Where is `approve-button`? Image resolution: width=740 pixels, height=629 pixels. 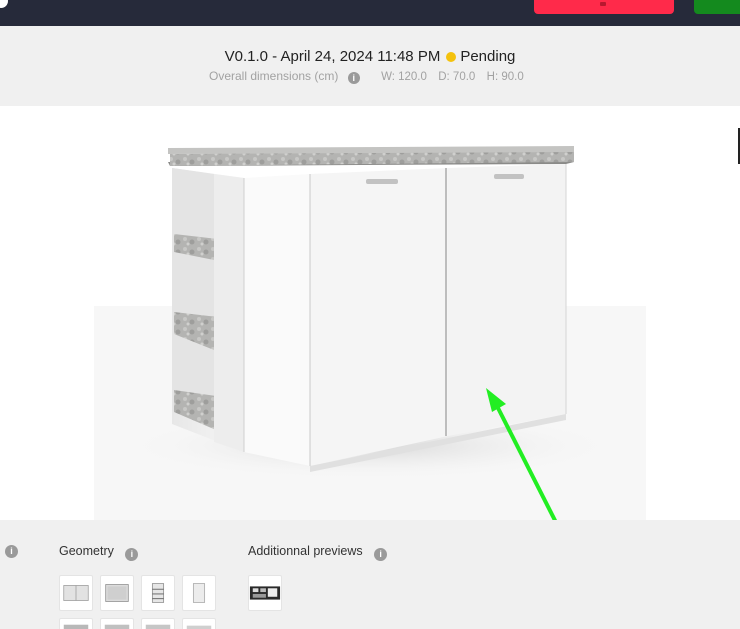
approve-button is located at coordinates (717, 7).